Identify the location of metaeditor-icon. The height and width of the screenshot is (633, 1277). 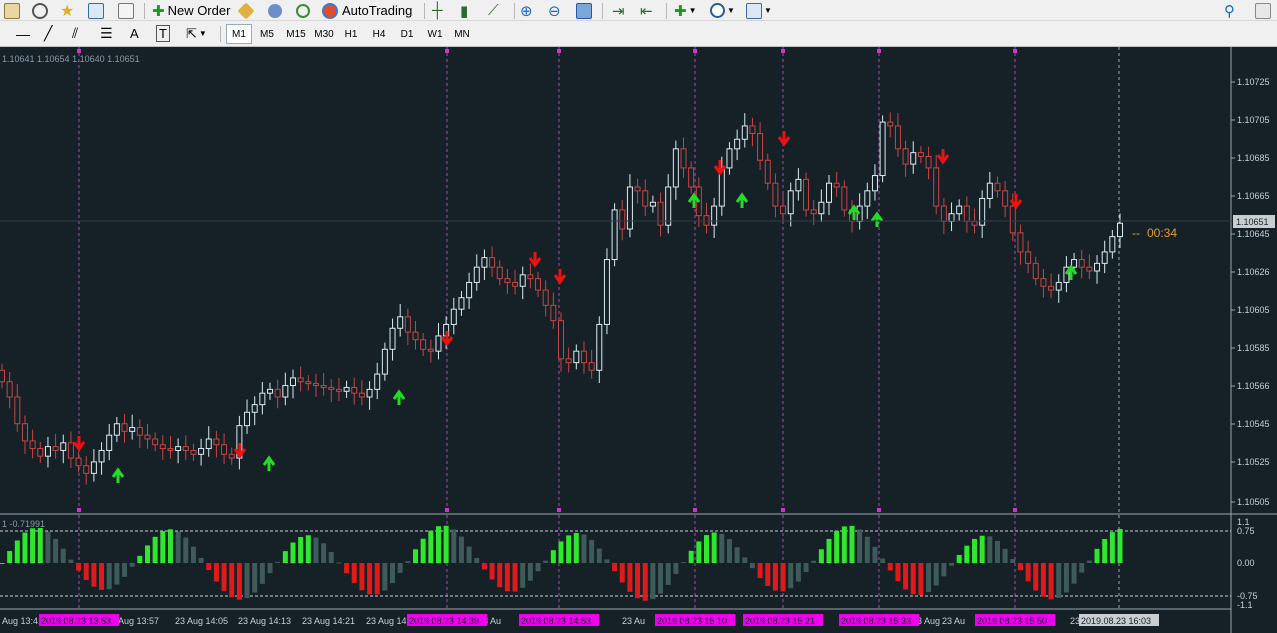
(246, 10).